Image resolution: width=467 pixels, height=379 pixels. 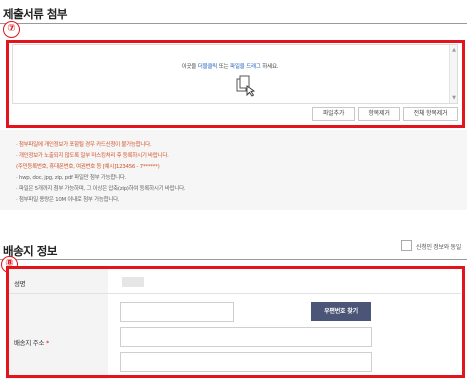 What do you see at coordinates (71, 178) in the screenshot?
I see `note-item: · hwp, doc, jpg, zip, pdf 파일만 첨부 가능합니다.` at bounding box center [71, 178].